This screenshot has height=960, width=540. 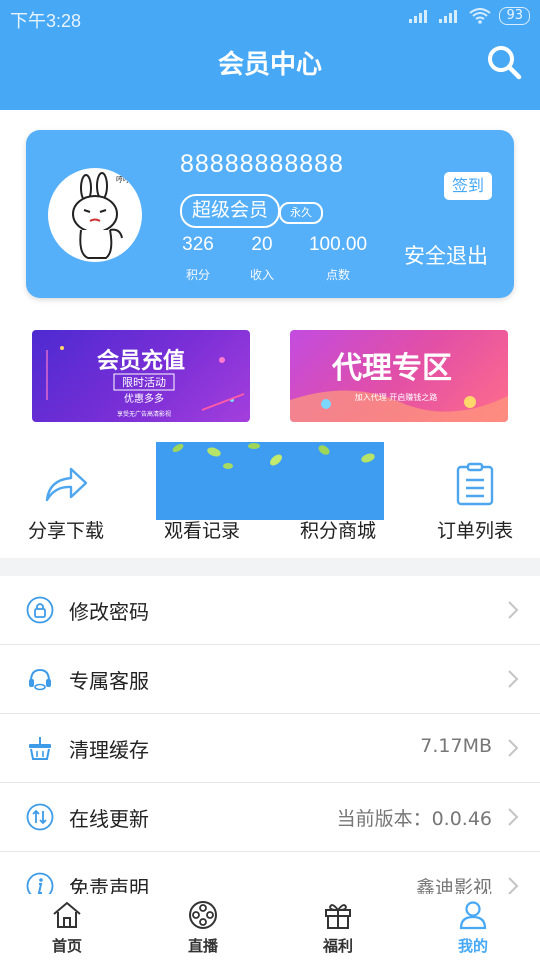 I want to click on app-header: 下午3:28 93 会员中心, so click(x=270, y=55).